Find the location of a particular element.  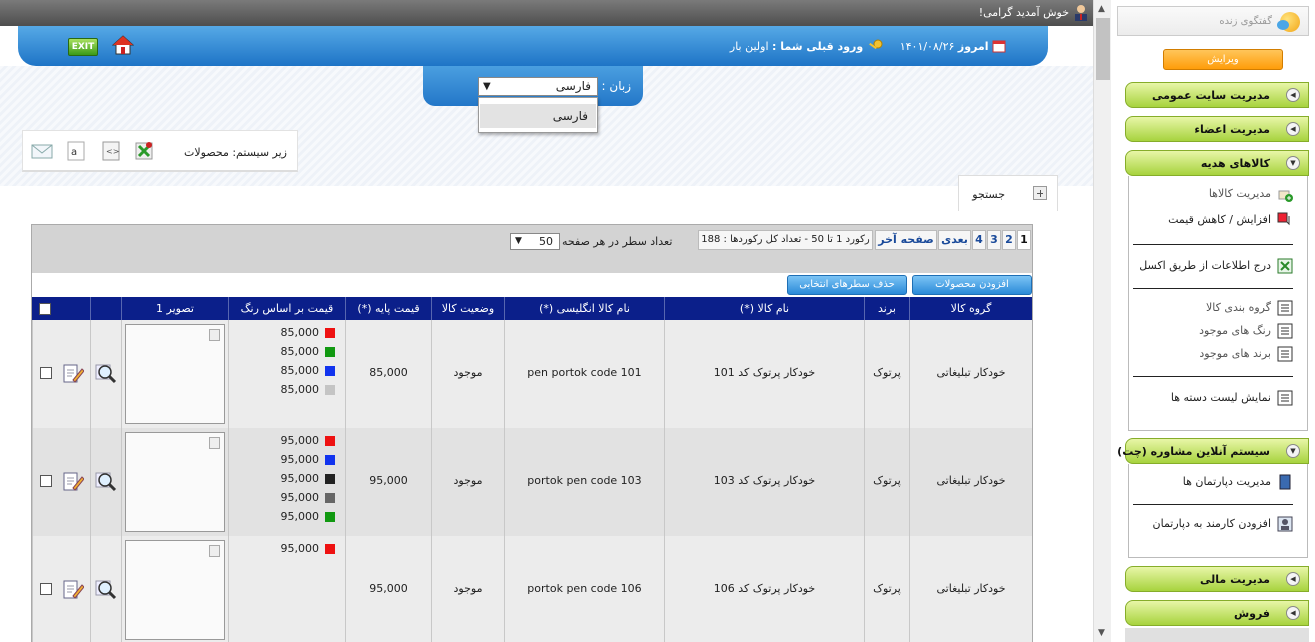

cell-image is located at coordinates (174, 482).